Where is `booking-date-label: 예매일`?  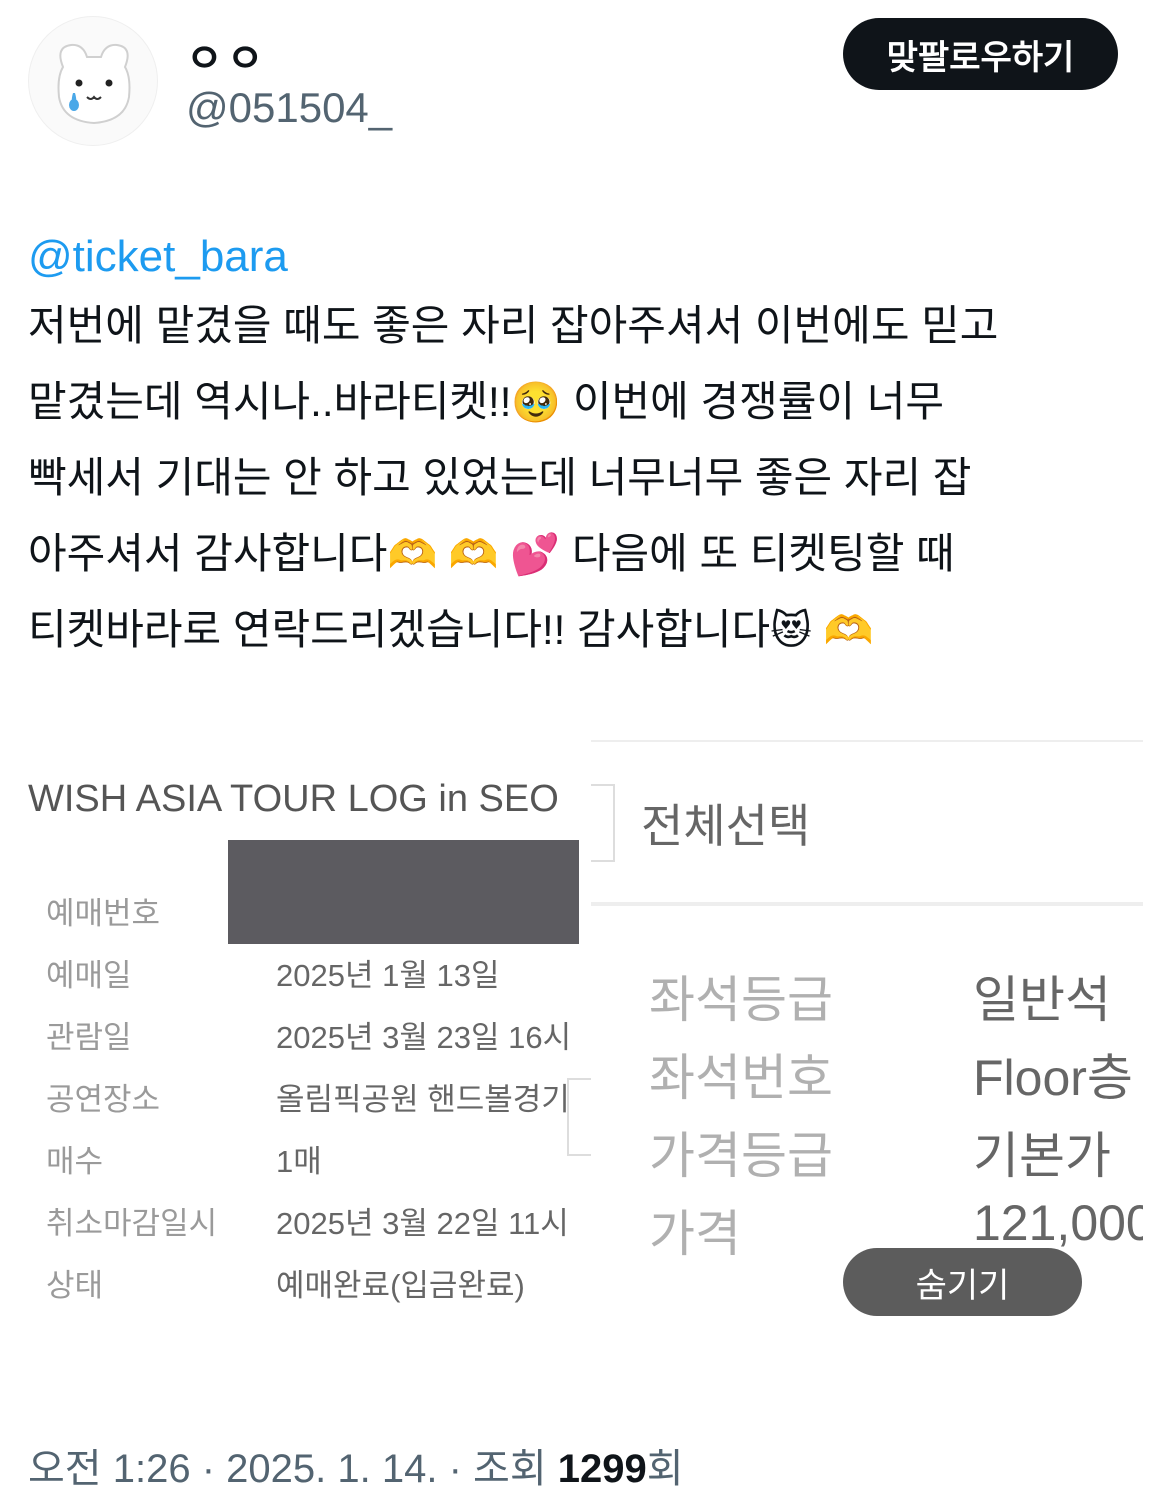 booking-date-label: 예매일 is located at coordinates (89, 975).